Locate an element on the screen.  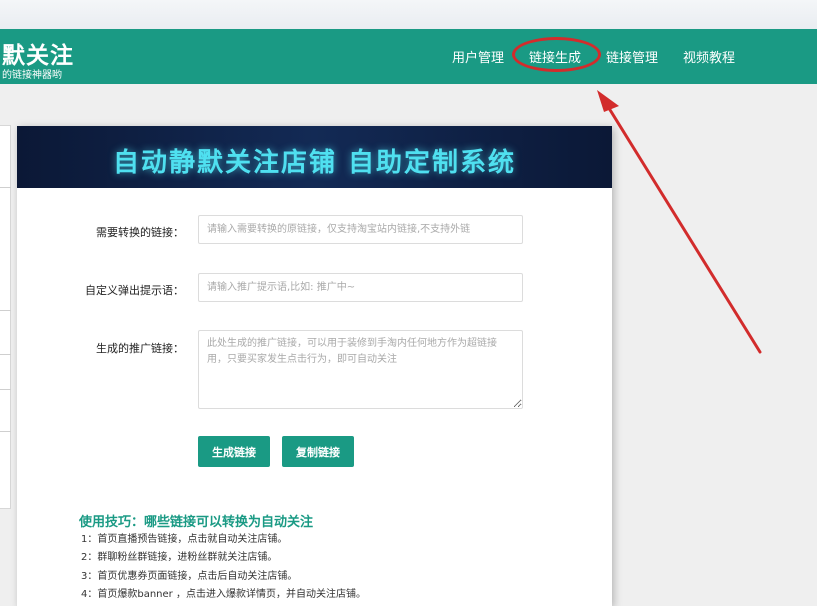
tip-item: 2：群聊粉丝群链接，进粉丝群就关注店铺。 is located at coordinates (179, 557).